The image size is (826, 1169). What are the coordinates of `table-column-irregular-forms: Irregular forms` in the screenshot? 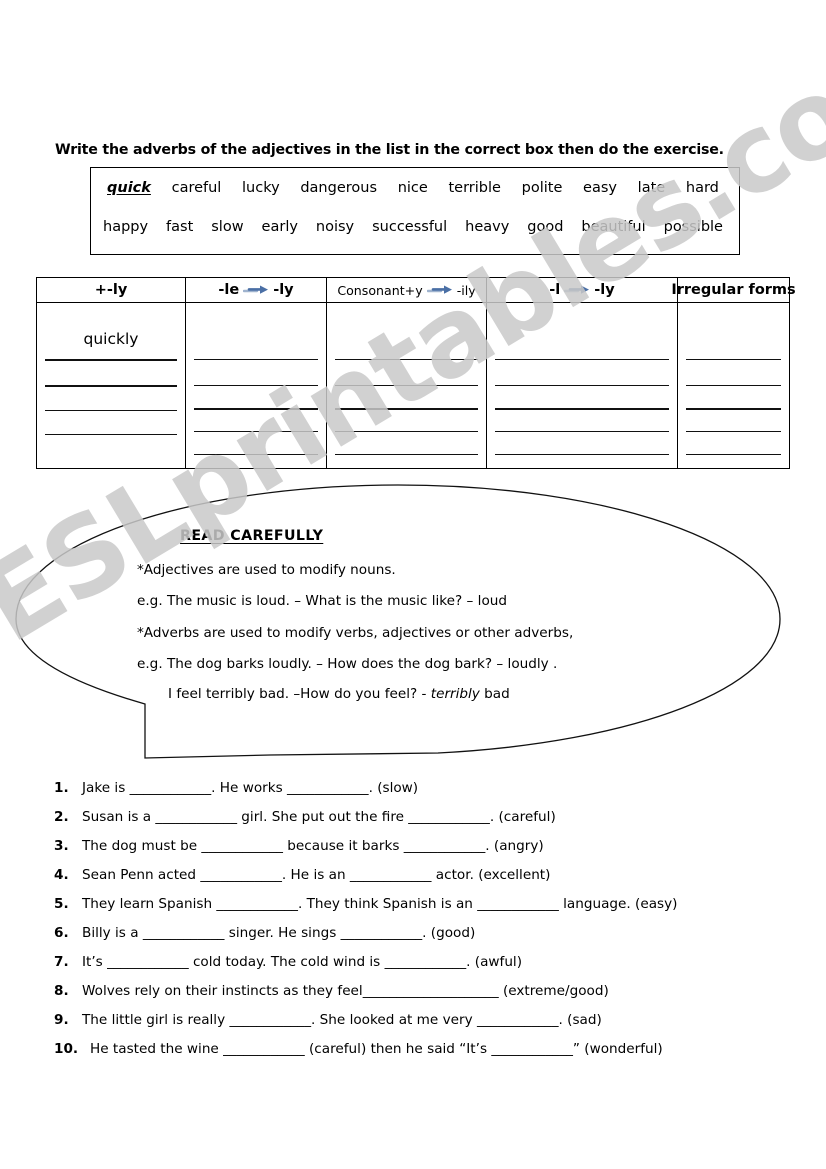 It's located at (733, 373).